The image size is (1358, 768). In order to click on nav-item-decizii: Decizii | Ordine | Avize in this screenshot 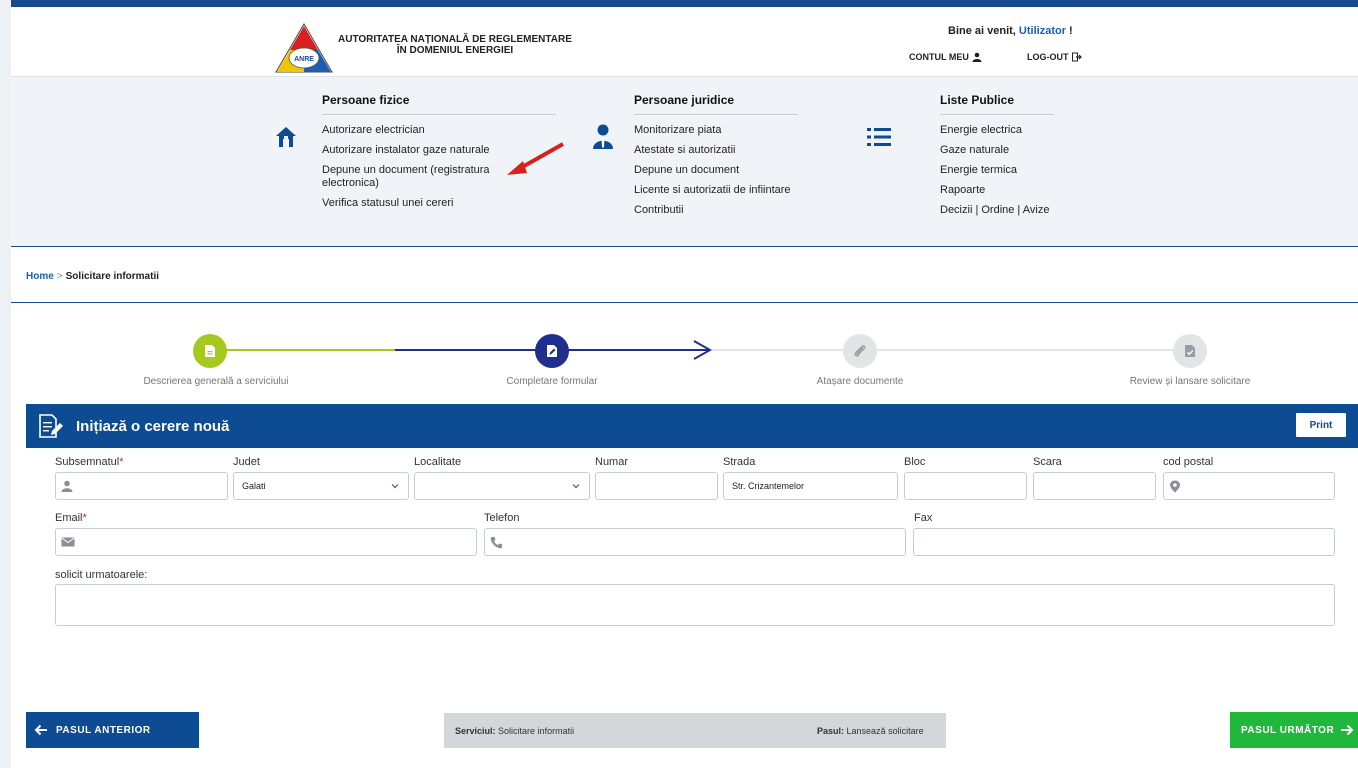, I will do `click(1035, 210)`.